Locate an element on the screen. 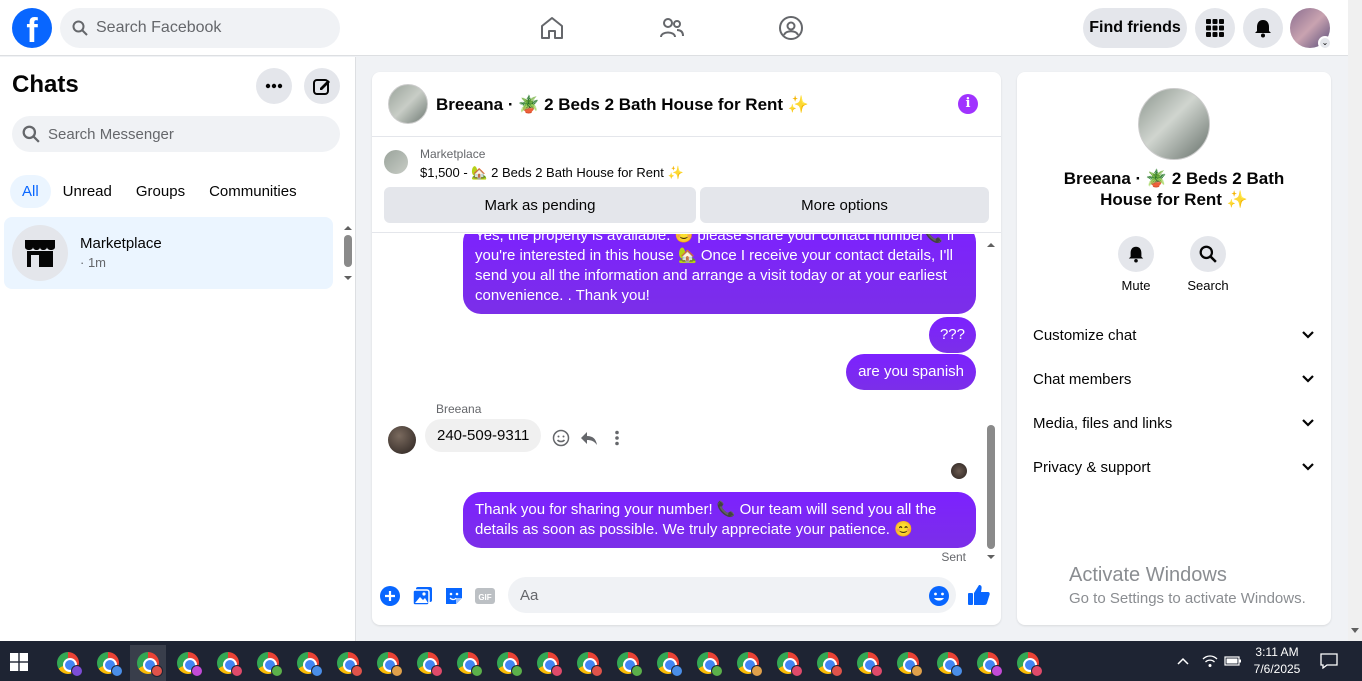 Image resolution: width=1362 pixels, height=681 pixels. clock-date: 7/6/2025 is located at coordinates (1277, 669).